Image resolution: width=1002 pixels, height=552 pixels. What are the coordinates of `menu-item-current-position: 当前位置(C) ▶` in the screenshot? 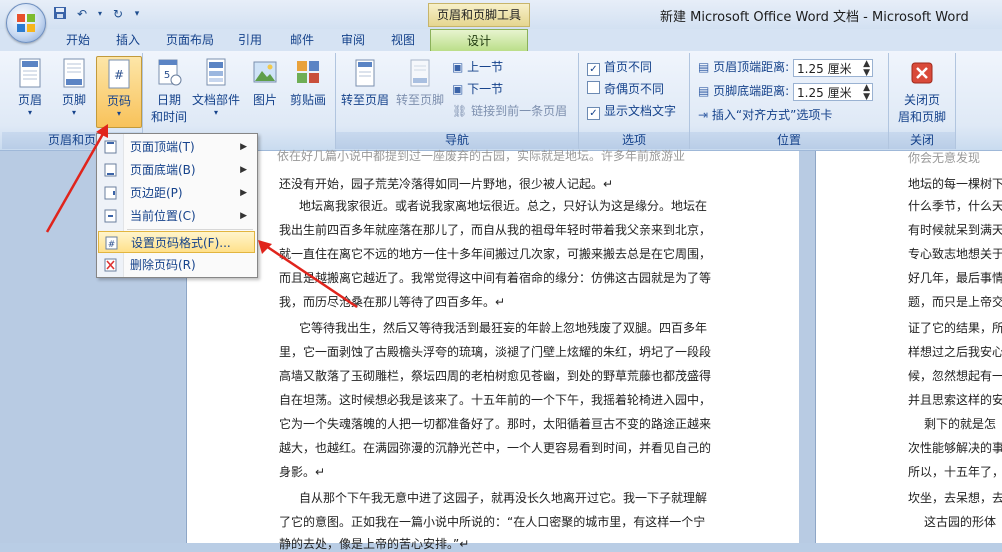 It's located at (176, 216).